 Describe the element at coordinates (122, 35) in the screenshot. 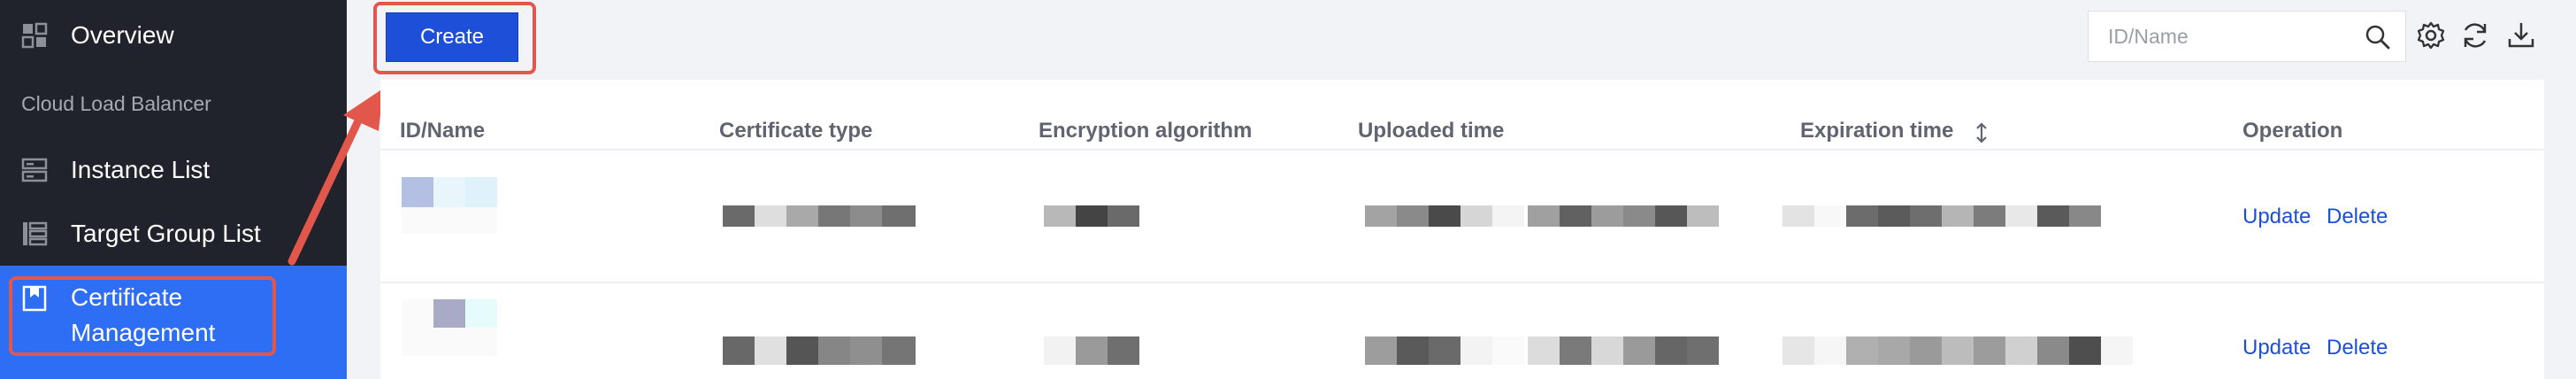

I see `sidebar-item-label: Overview` at that location.